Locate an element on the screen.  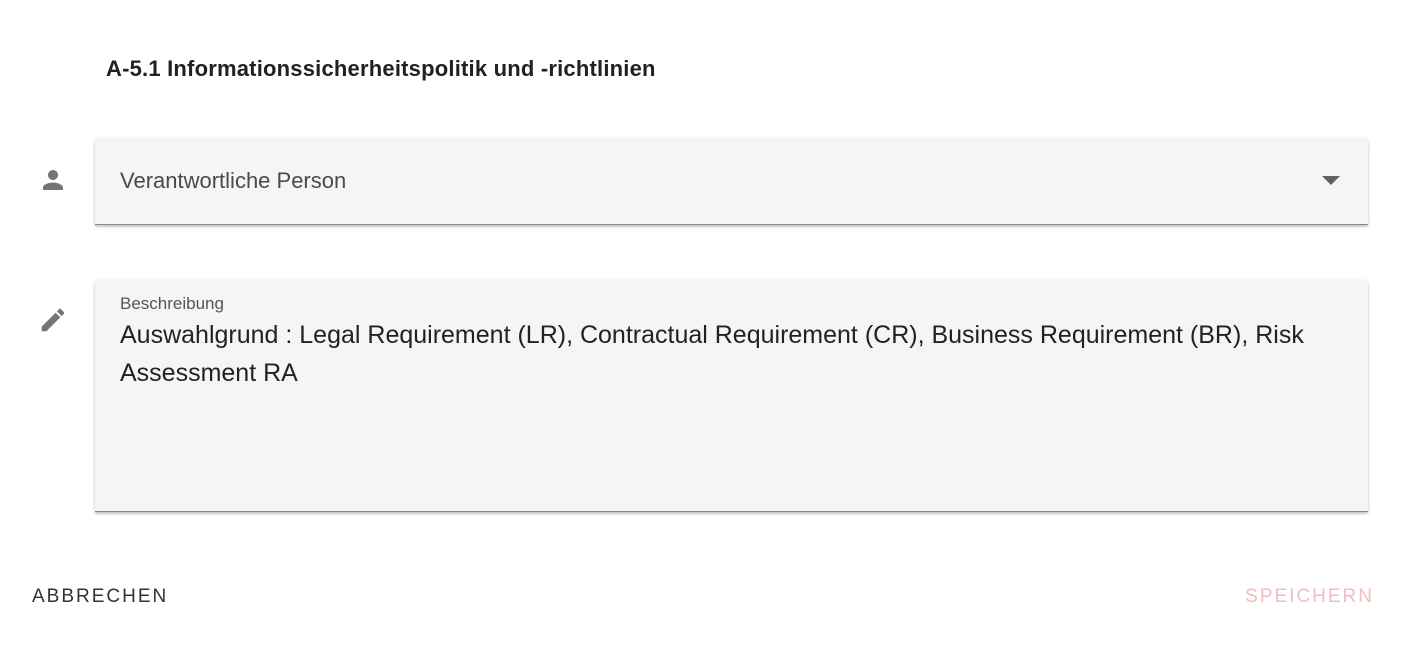
responsible-person-placeholder: Verantwortliche Person is located at coordinates (233, 180).